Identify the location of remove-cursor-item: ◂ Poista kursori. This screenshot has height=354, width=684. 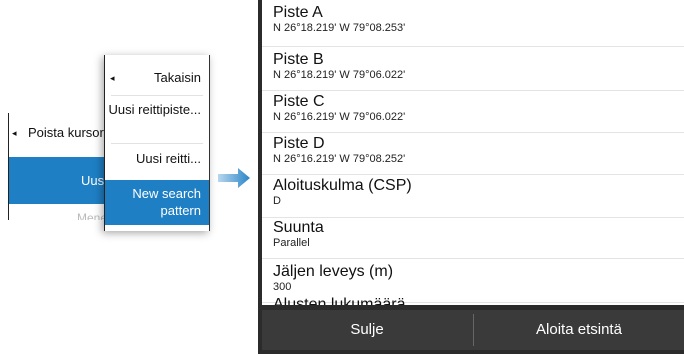
(64, 133).